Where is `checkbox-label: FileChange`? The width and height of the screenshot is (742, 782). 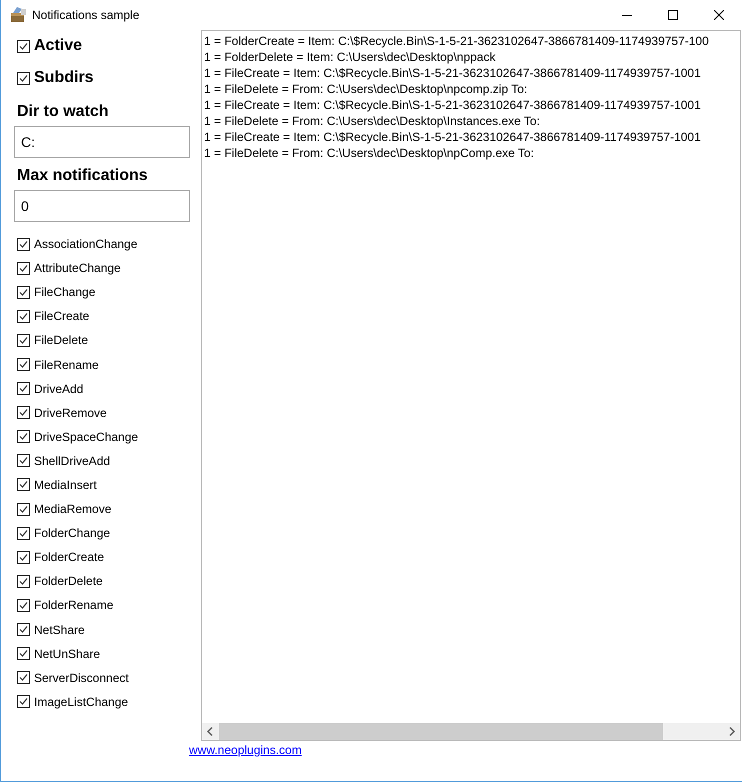
checkbox-label: FileChange is located at coordinates (65, 292).